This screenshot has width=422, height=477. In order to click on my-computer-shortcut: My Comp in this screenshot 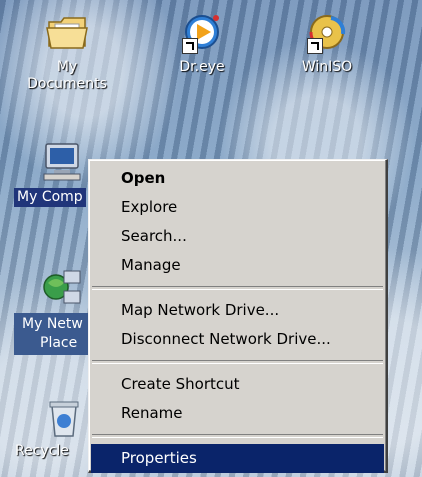, I will do `click(51, 173)`.